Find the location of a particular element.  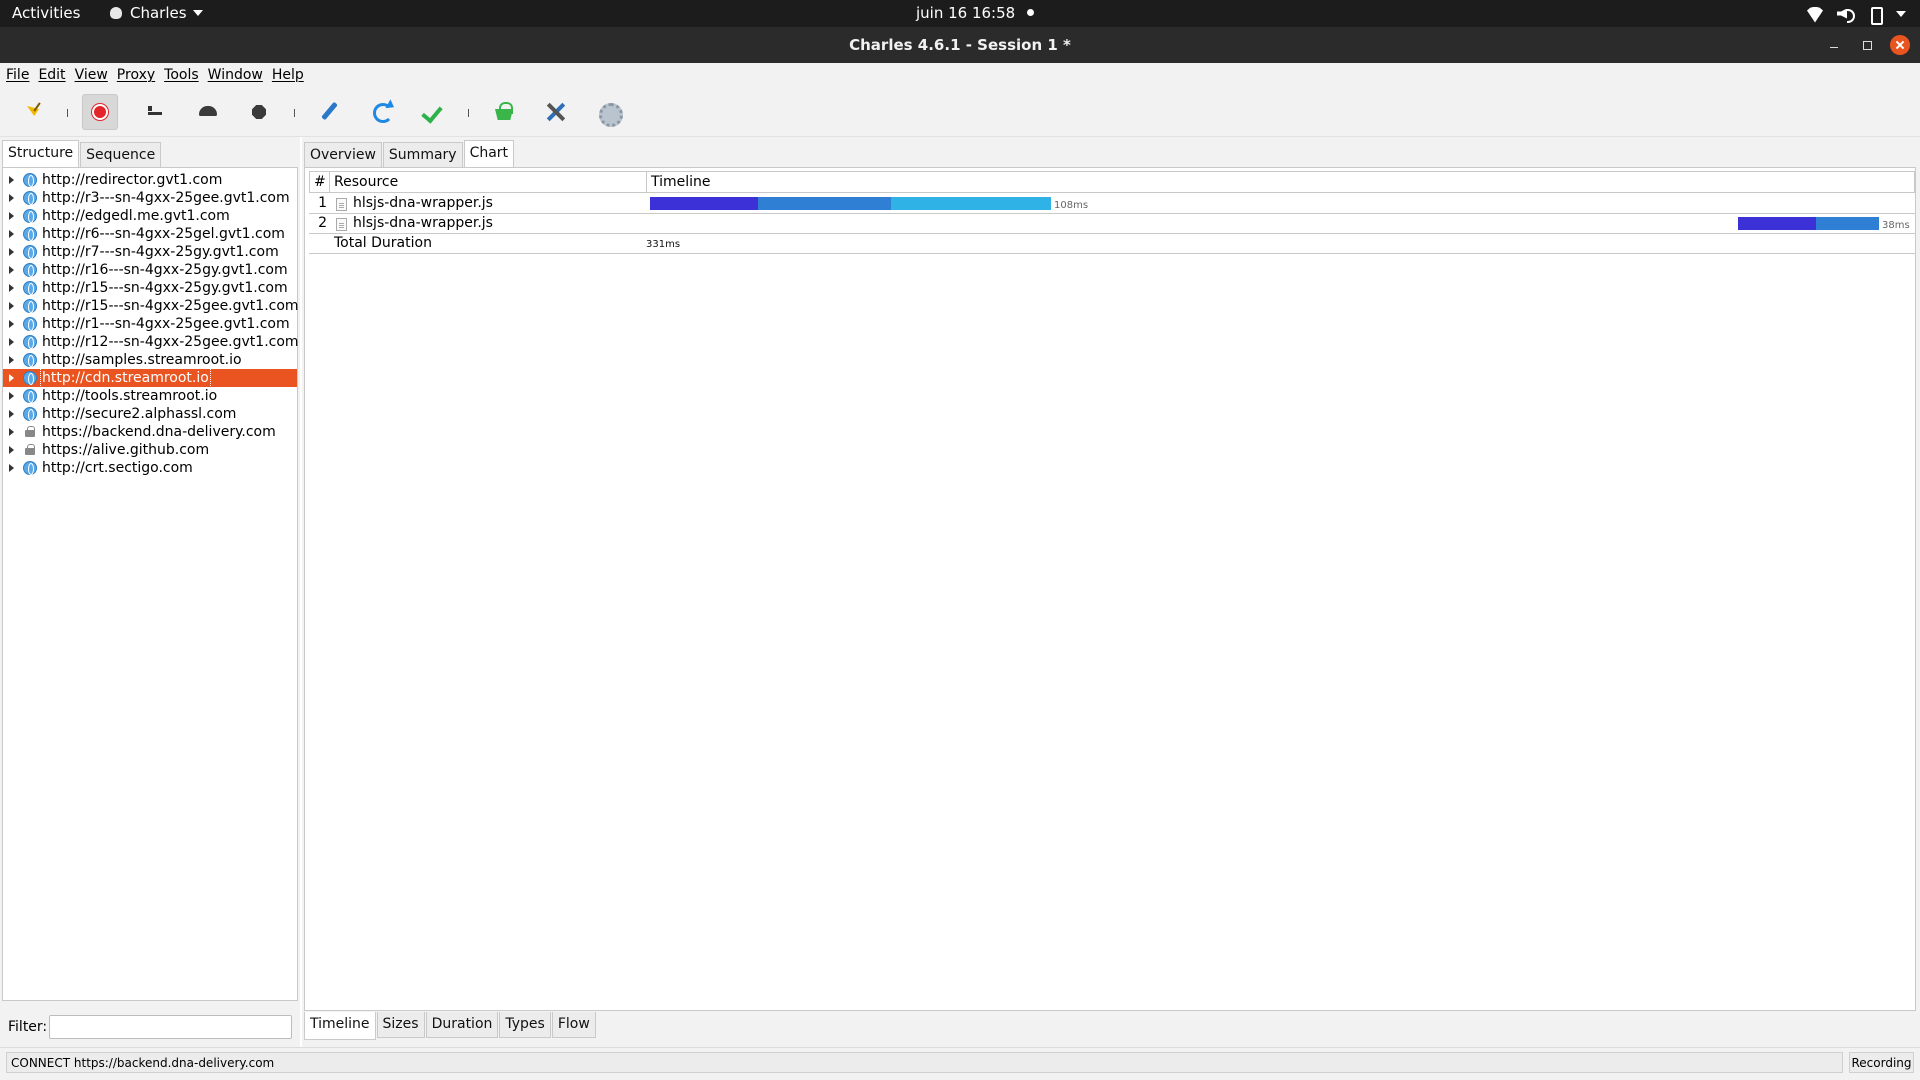

toolbar is located at coordinates (960, 112).